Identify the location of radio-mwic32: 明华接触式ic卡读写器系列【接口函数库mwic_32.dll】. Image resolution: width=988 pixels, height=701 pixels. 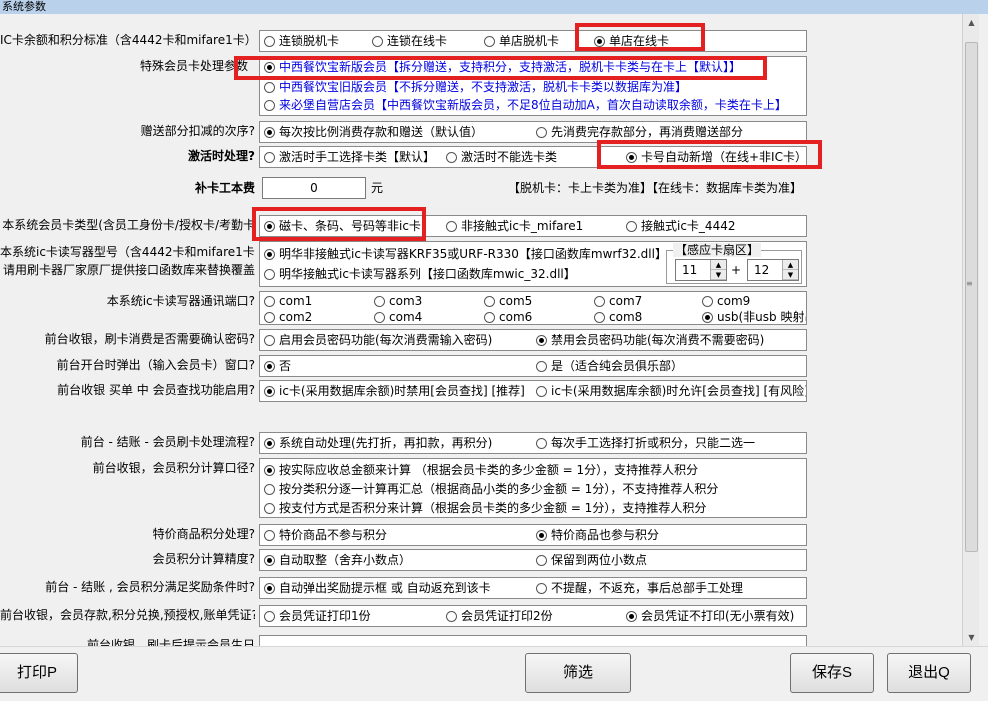
(420, 274).